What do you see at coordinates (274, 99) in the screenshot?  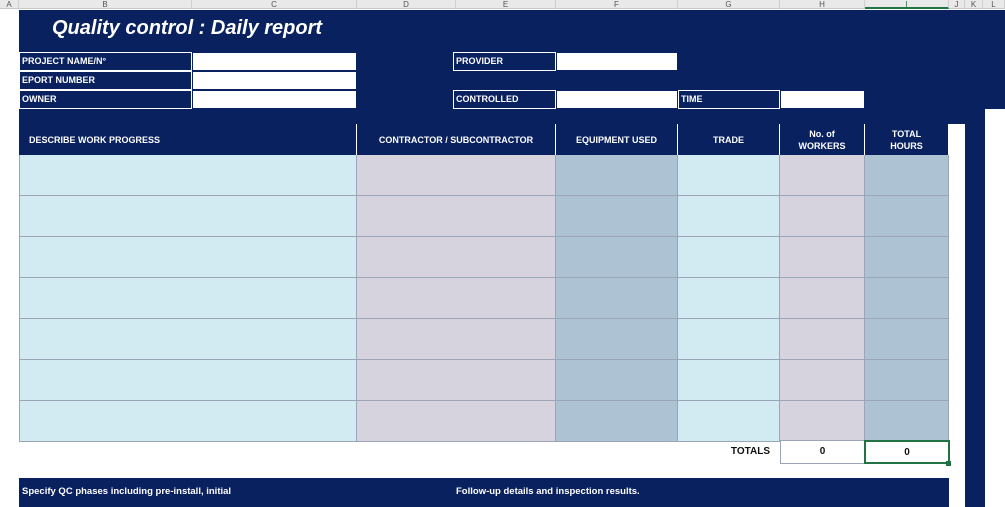 I see `owner-field` at bounding box center [274, 99].